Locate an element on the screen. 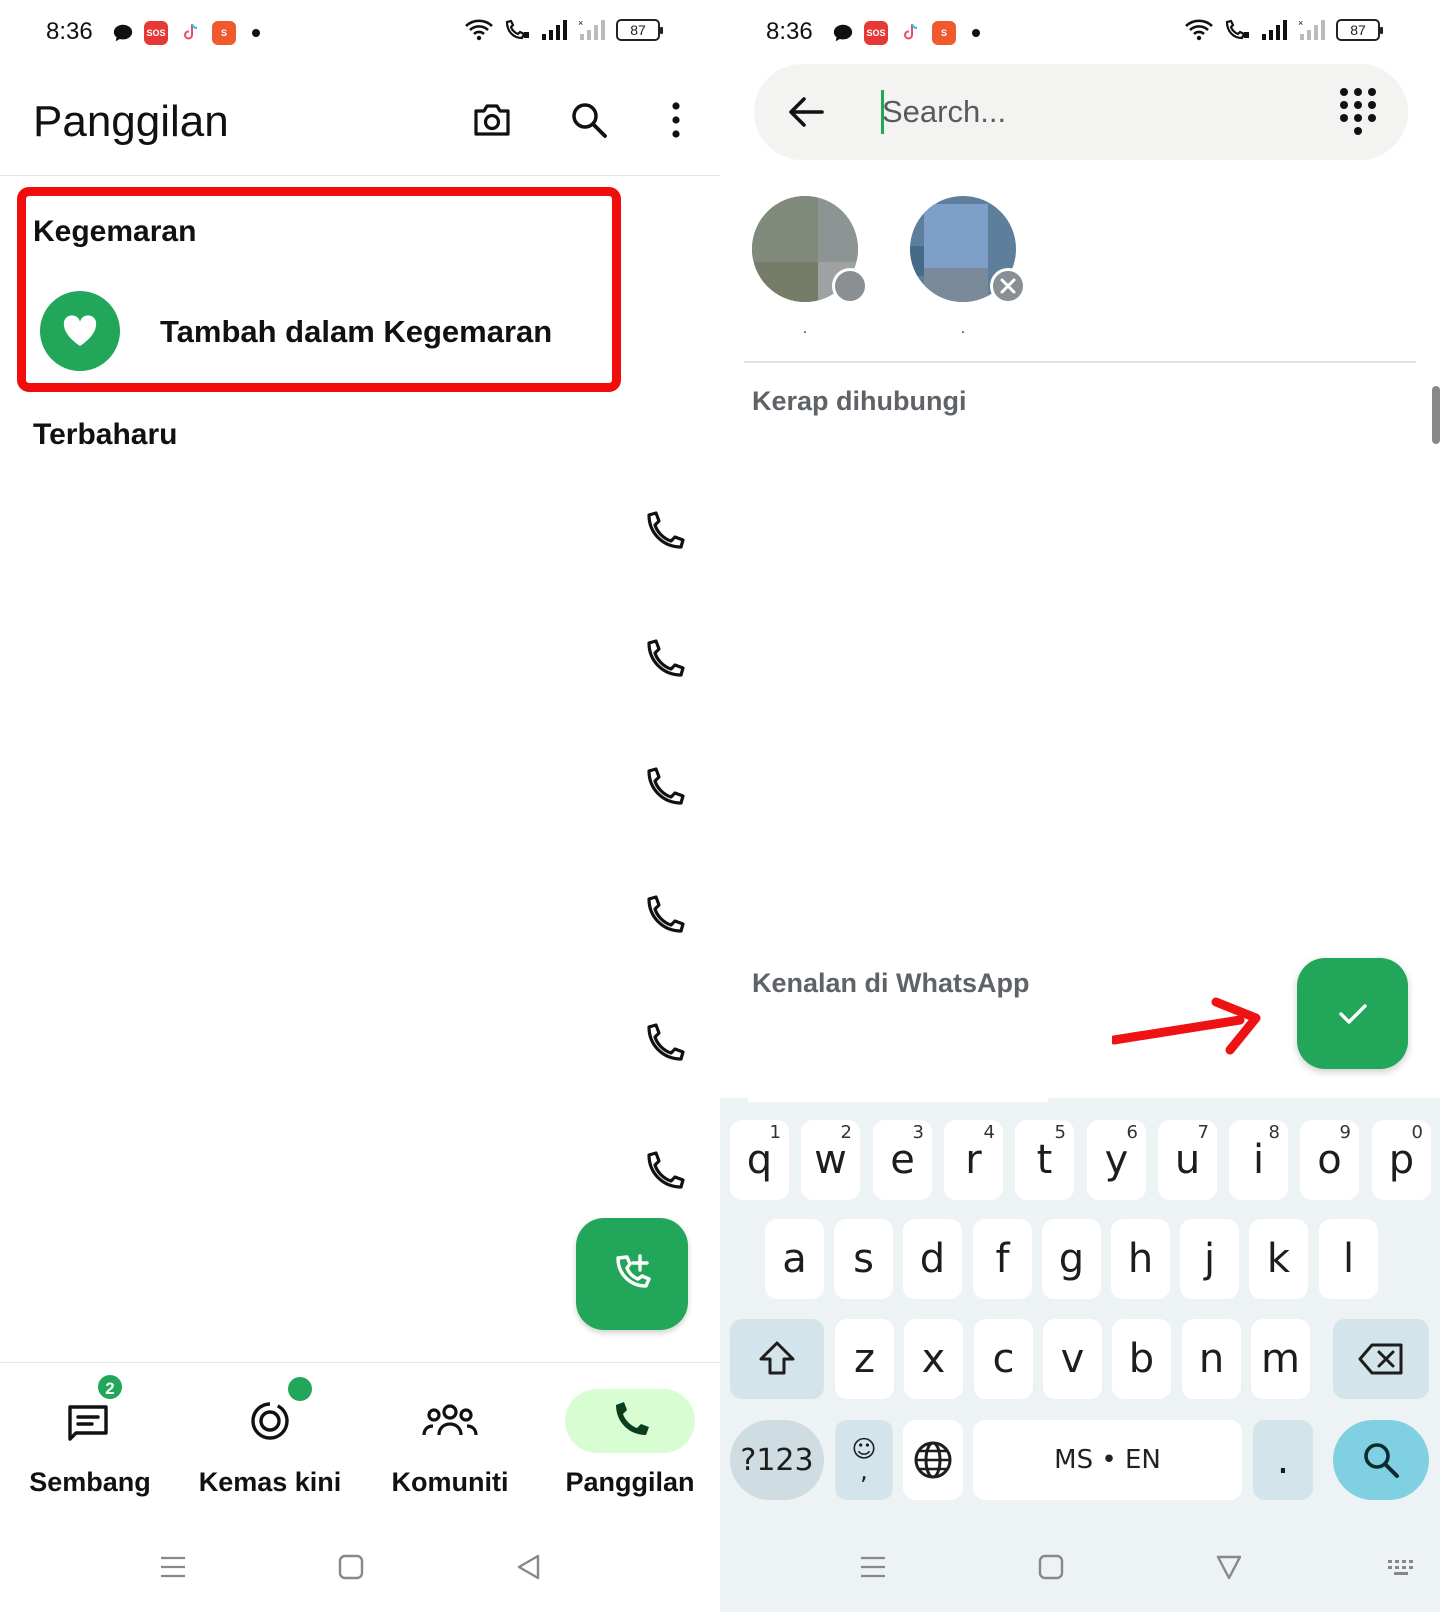  key-p: p0 is located at coordinates (1401, 1160).